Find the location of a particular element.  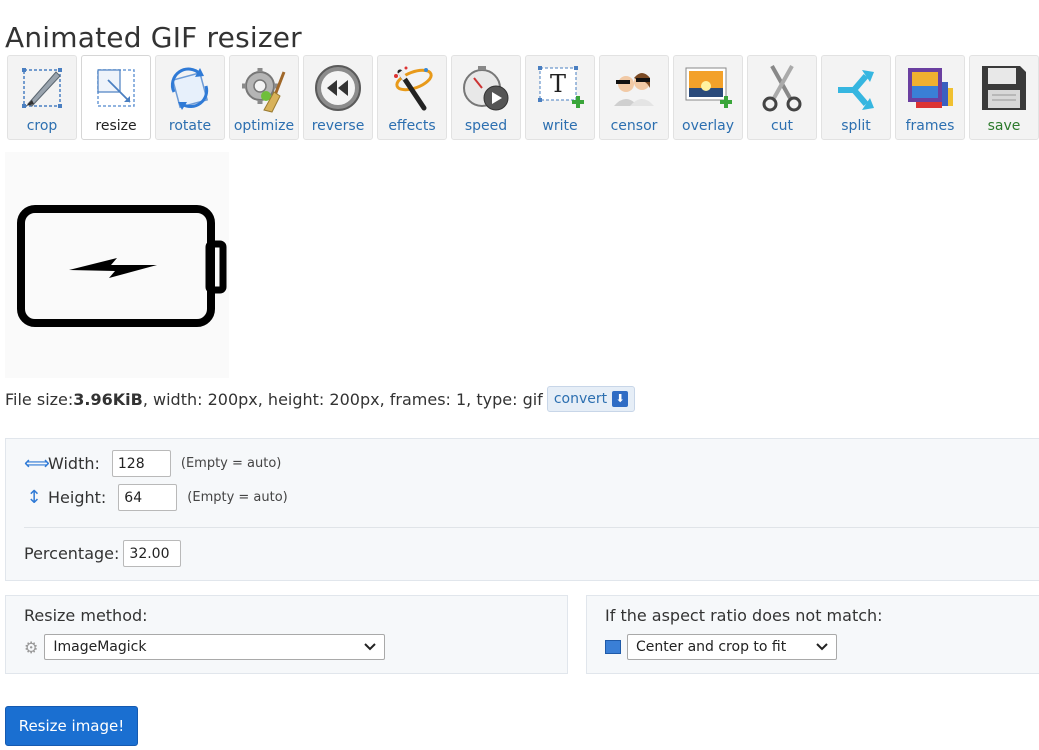

percentage-row: Percentage: is located at coordinates (103, 553).